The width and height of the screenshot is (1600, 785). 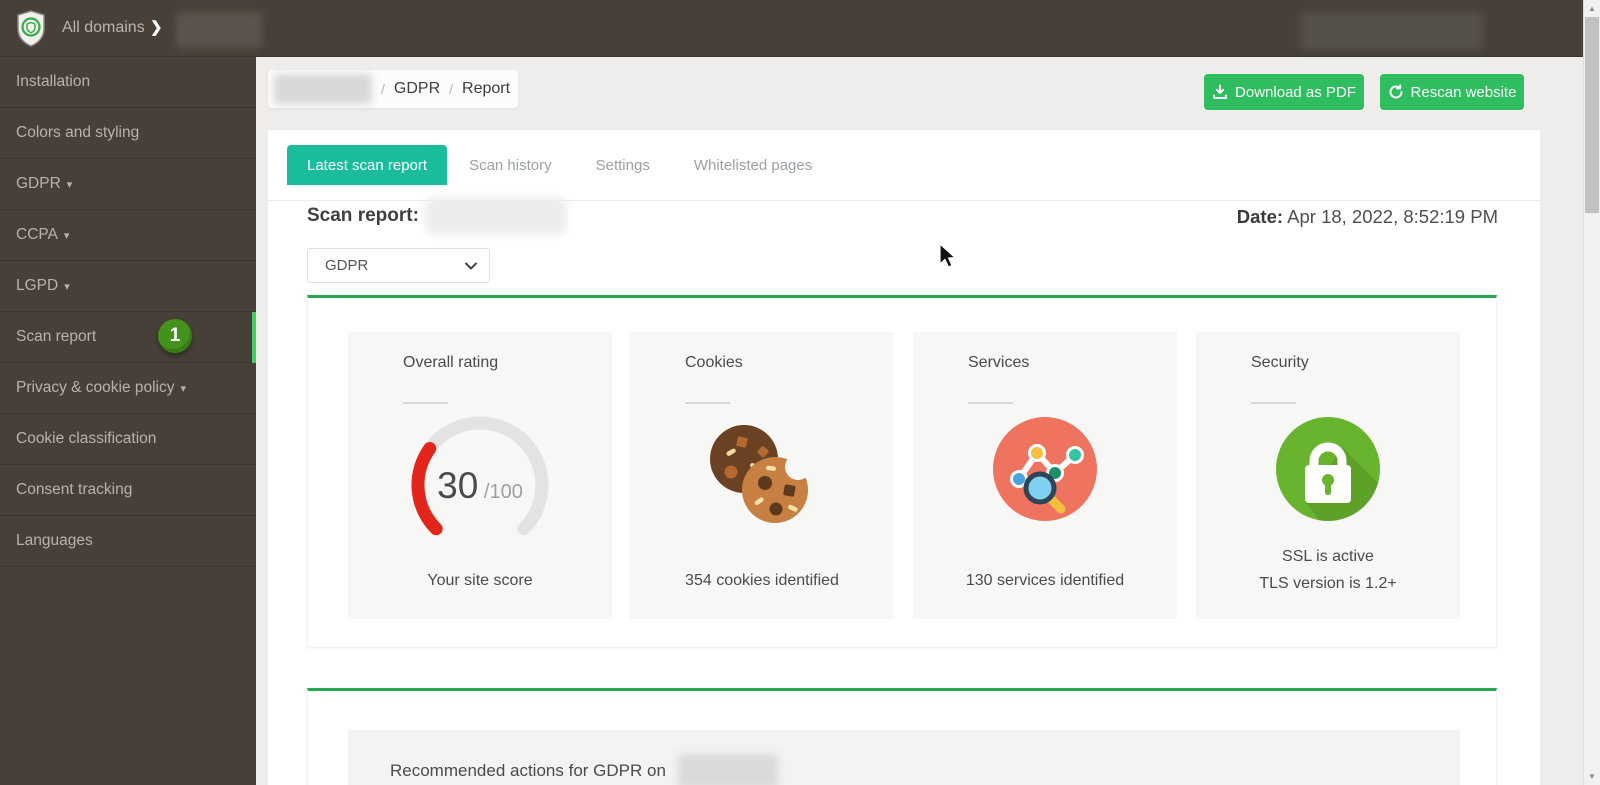 I want to click on law-select: GDPR, so click(x=398, y=265).